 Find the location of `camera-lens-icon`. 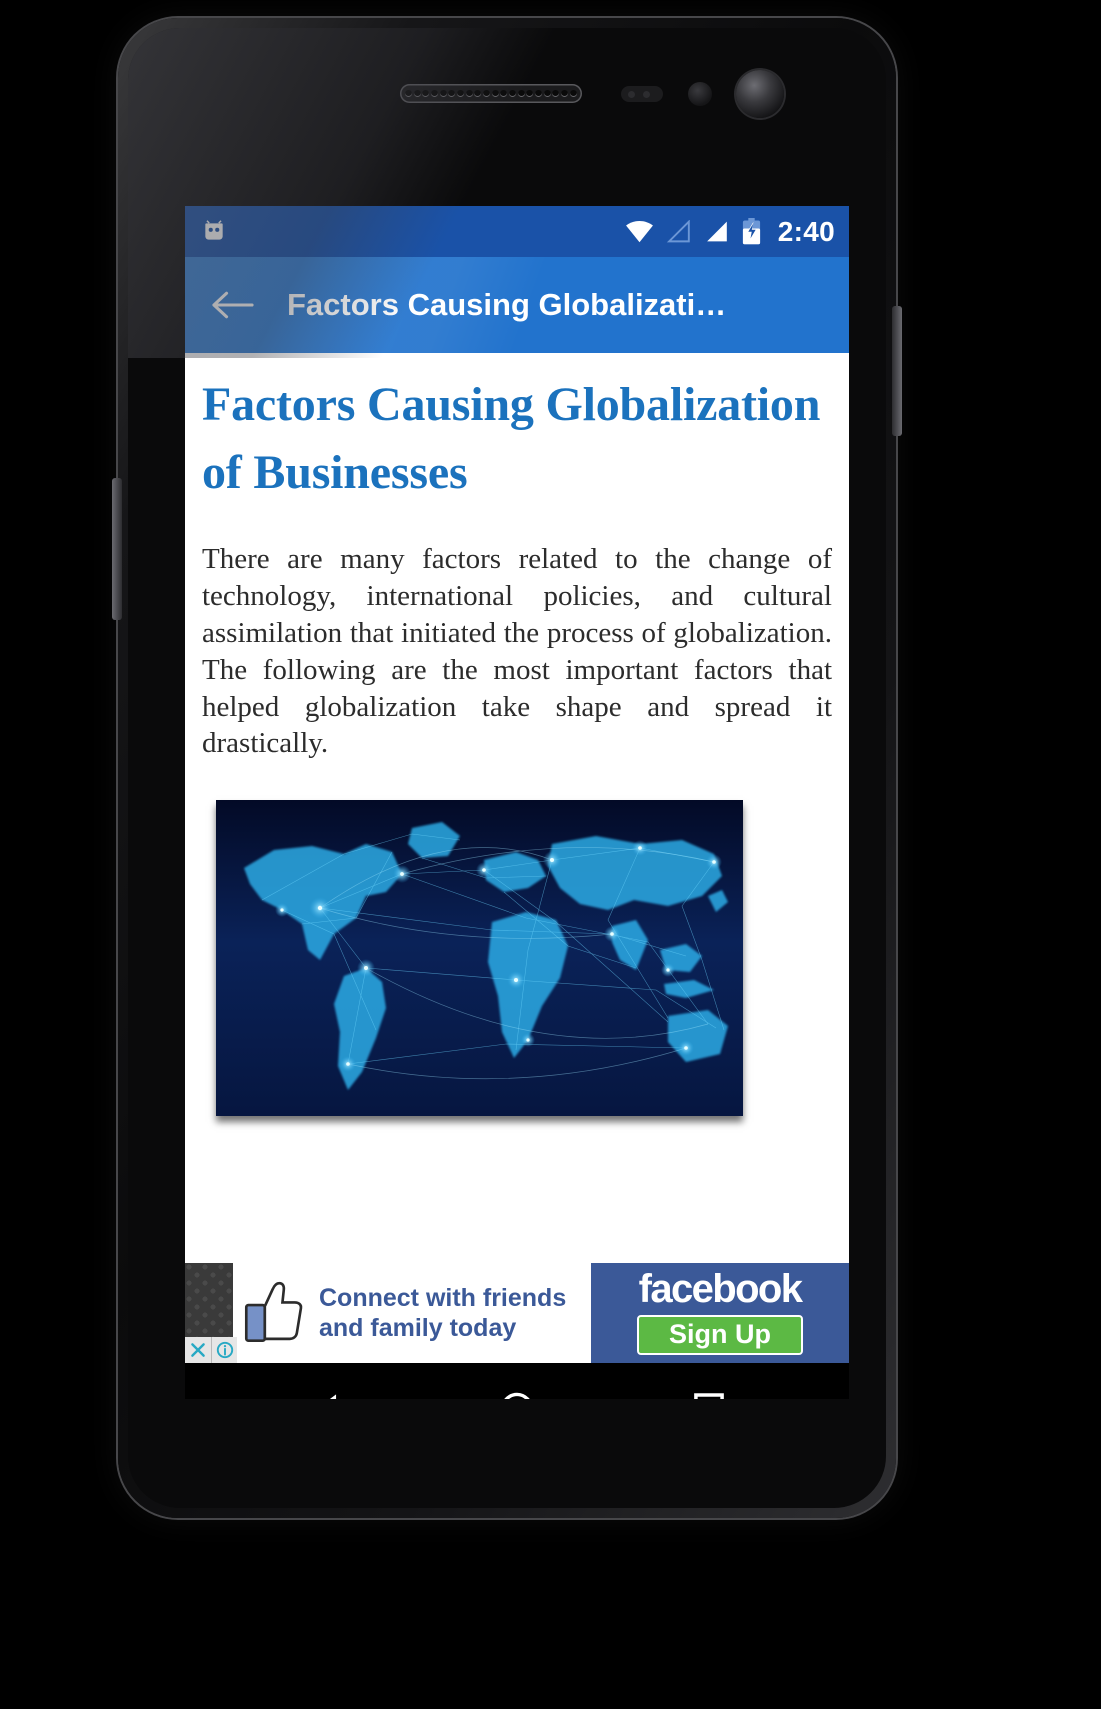

camera-lens-icon is located at coordinates (760, 94).